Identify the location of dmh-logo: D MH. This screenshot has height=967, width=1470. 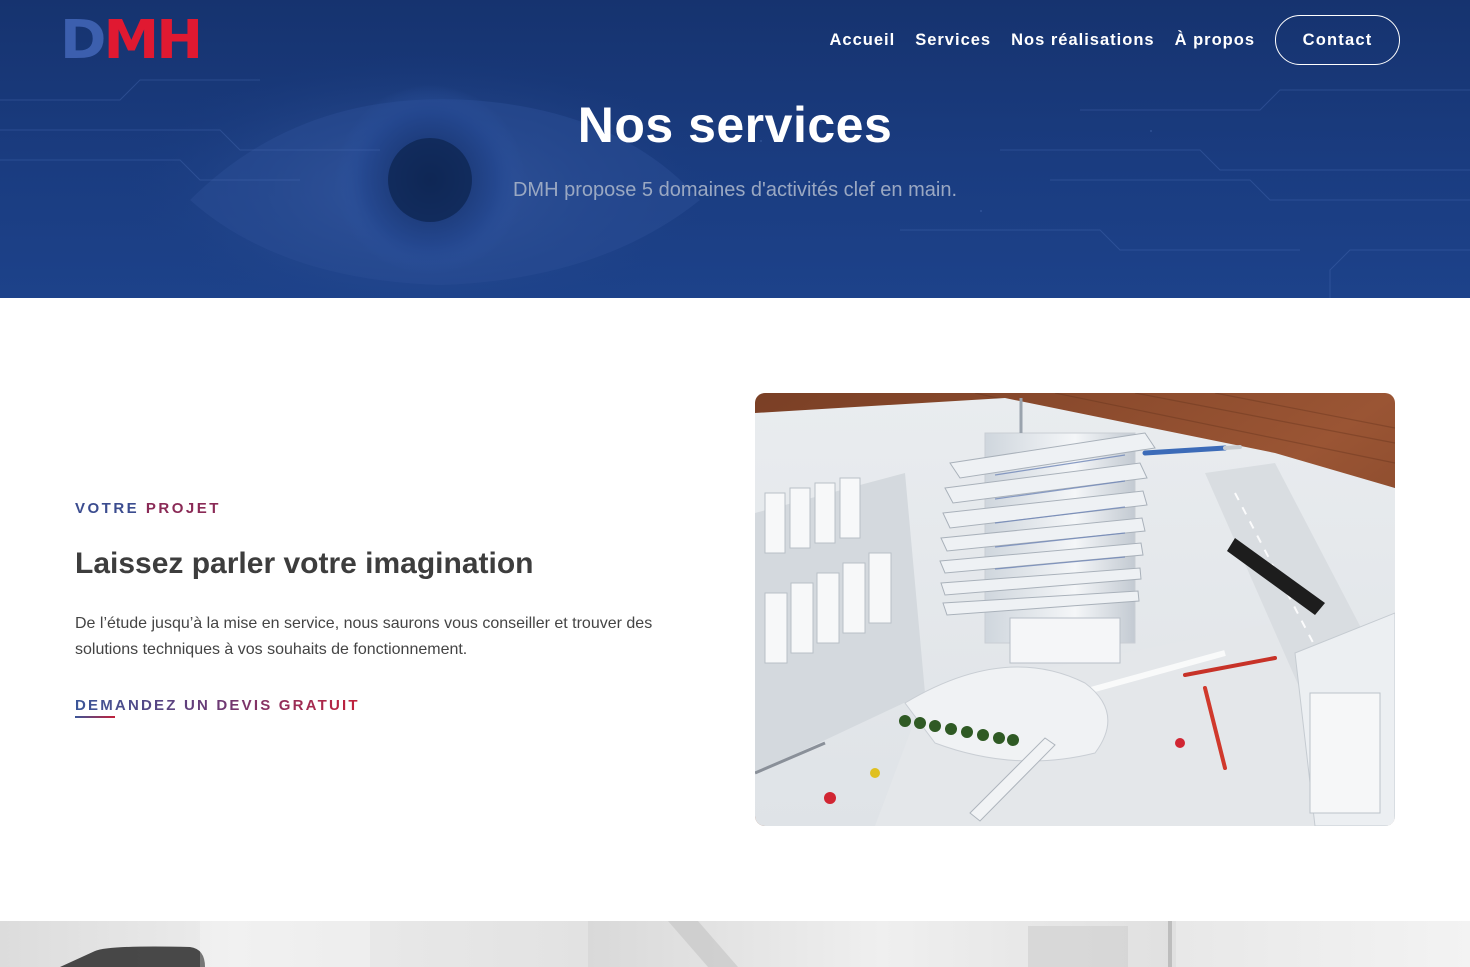
(131, 40).